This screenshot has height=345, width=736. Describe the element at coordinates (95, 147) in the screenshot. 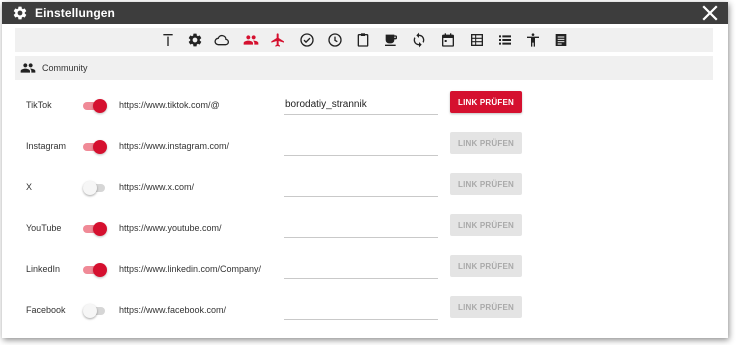

I see `instagram-toggle` at that location.